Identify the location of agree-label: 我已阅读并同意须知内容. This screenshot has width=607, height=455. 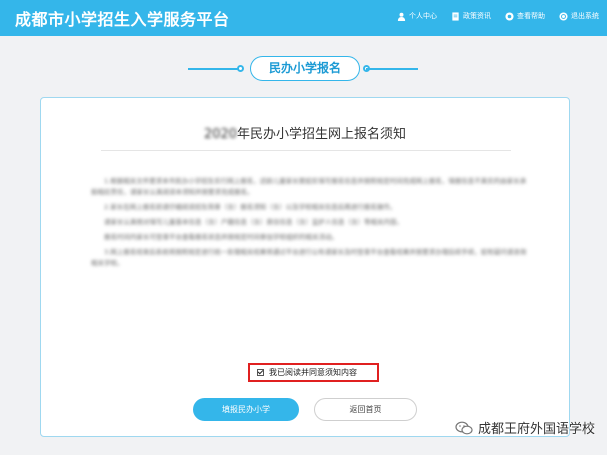
(313, 372).